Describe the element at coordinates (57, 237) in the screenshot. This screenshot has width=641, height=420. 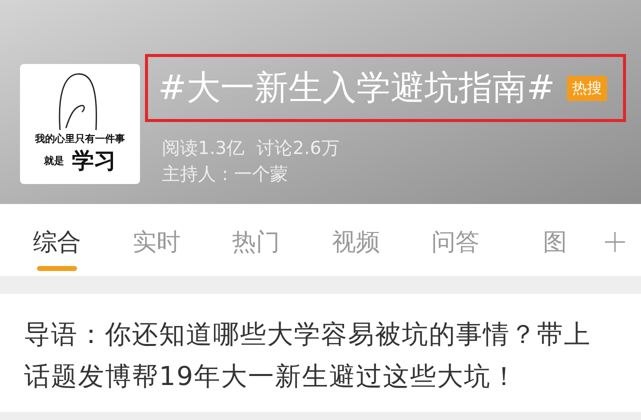
I see `tab: 综合` at that location.